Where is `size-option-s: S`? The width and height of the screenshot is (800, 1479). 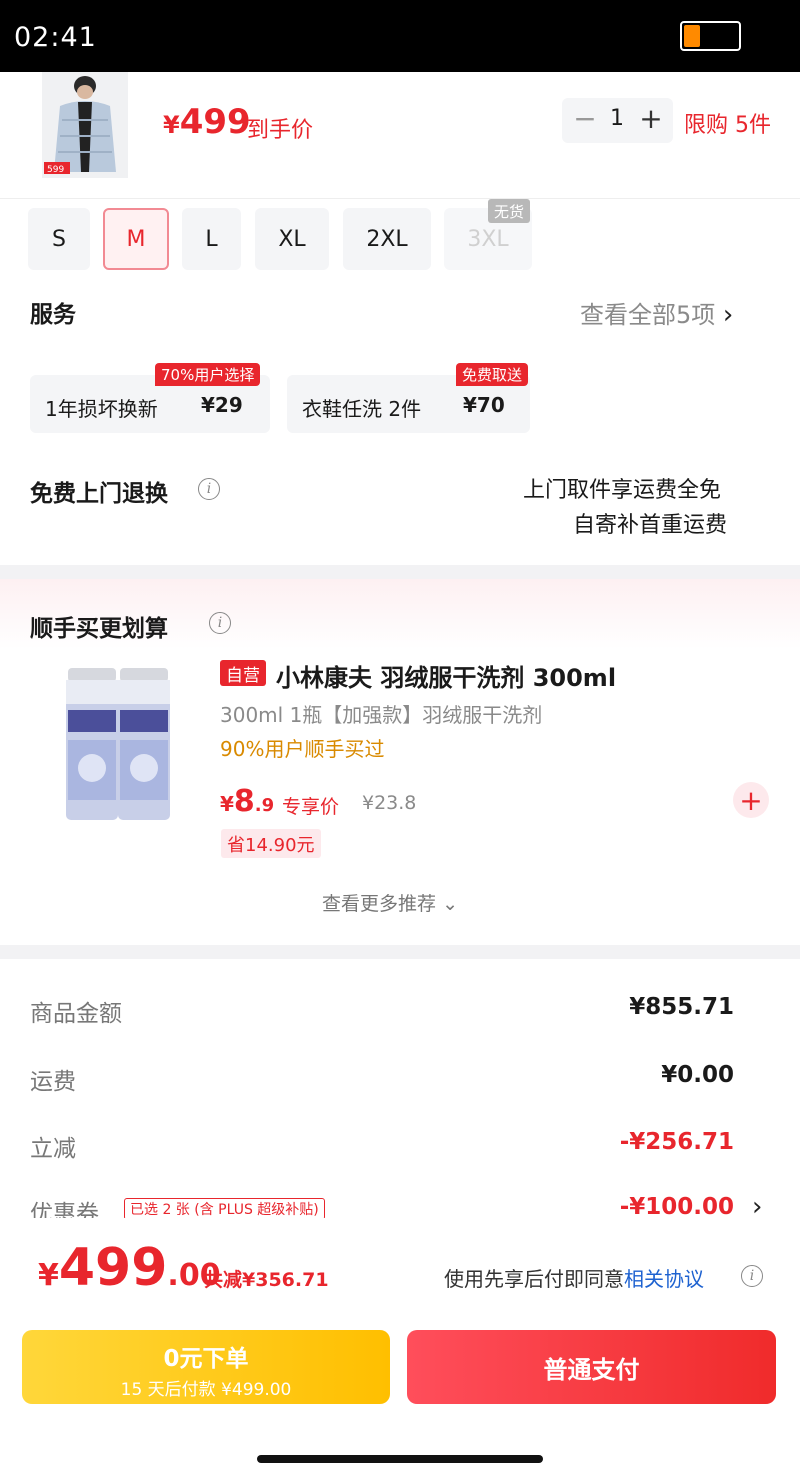 size-option-s: S is located at coordinates (59, 239).